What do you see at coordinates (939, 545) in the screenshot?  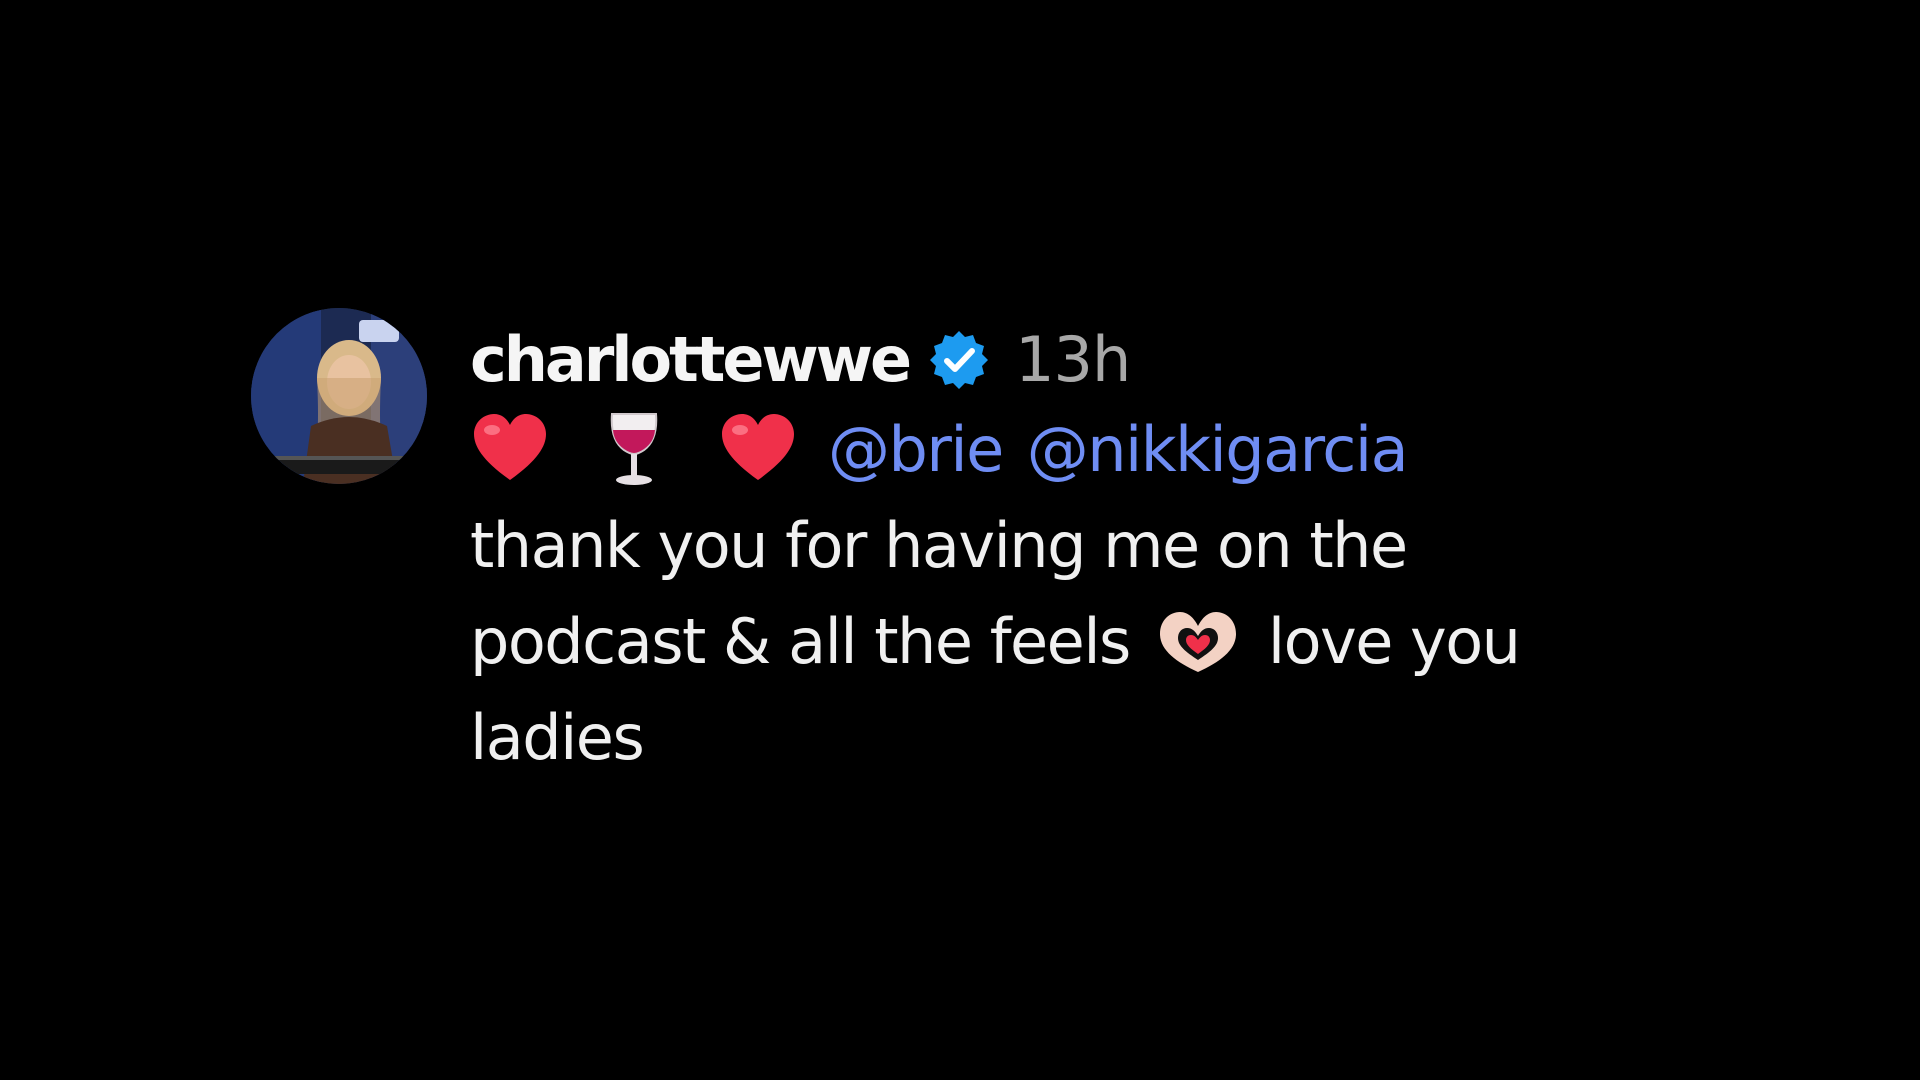 I see `comment-text: thank you for having me on the` at bounding box center [939, 545].